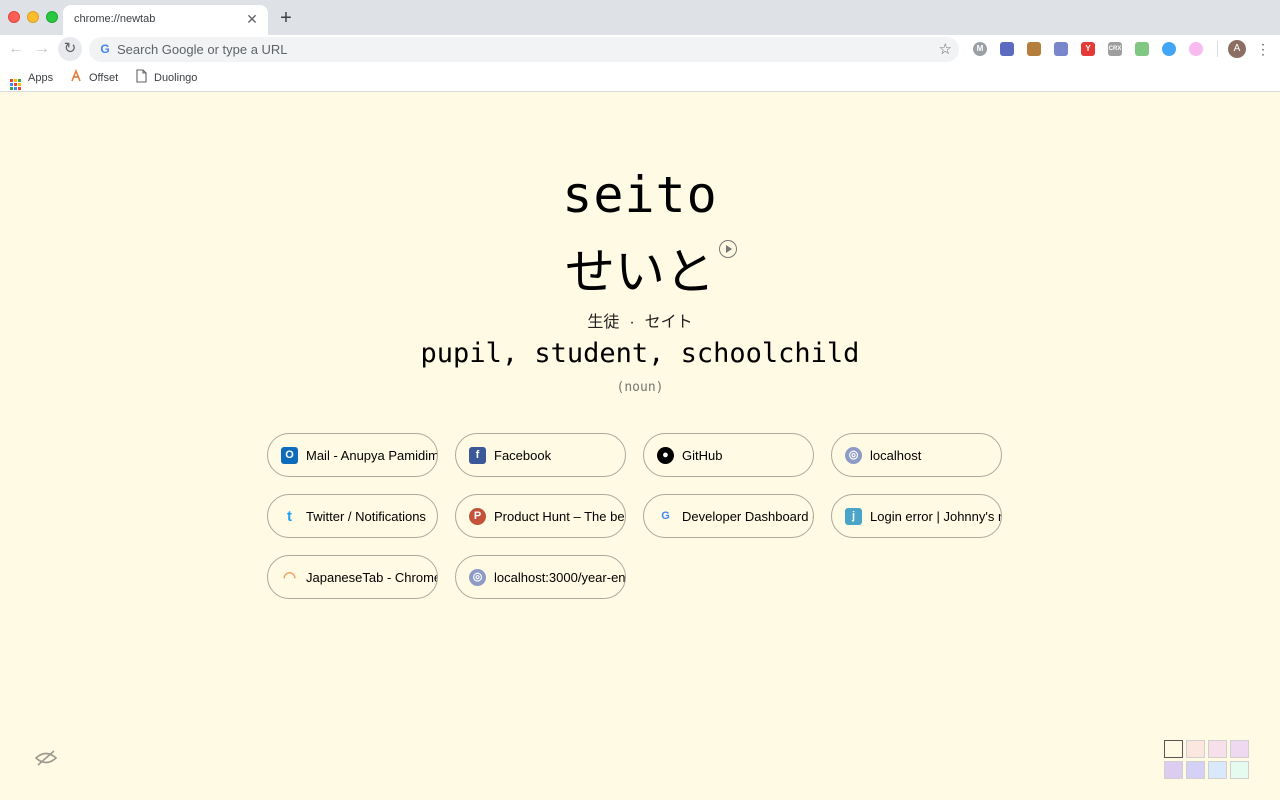  Describe the element at coordinates (1196, 49) in the screenshot. I see `pink-dot-extension-icon` at that location.